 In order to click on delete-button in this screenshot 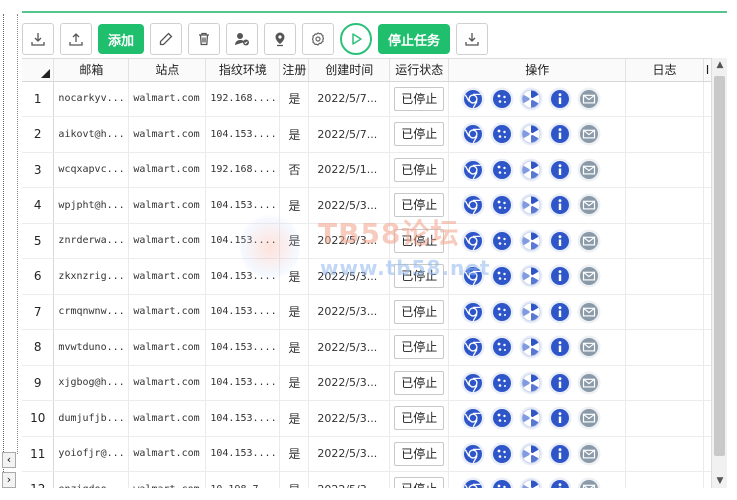, I will do `click(204, 39)`.